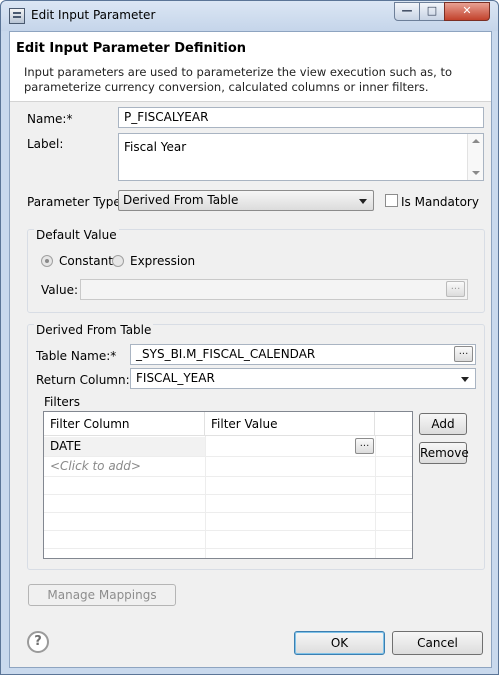 The width and height of the screenshot is (499, 675). Describe the element at coordinates (246, 200) in the screenshot. I see `parameter-type-select: Derived From Table` at that location.